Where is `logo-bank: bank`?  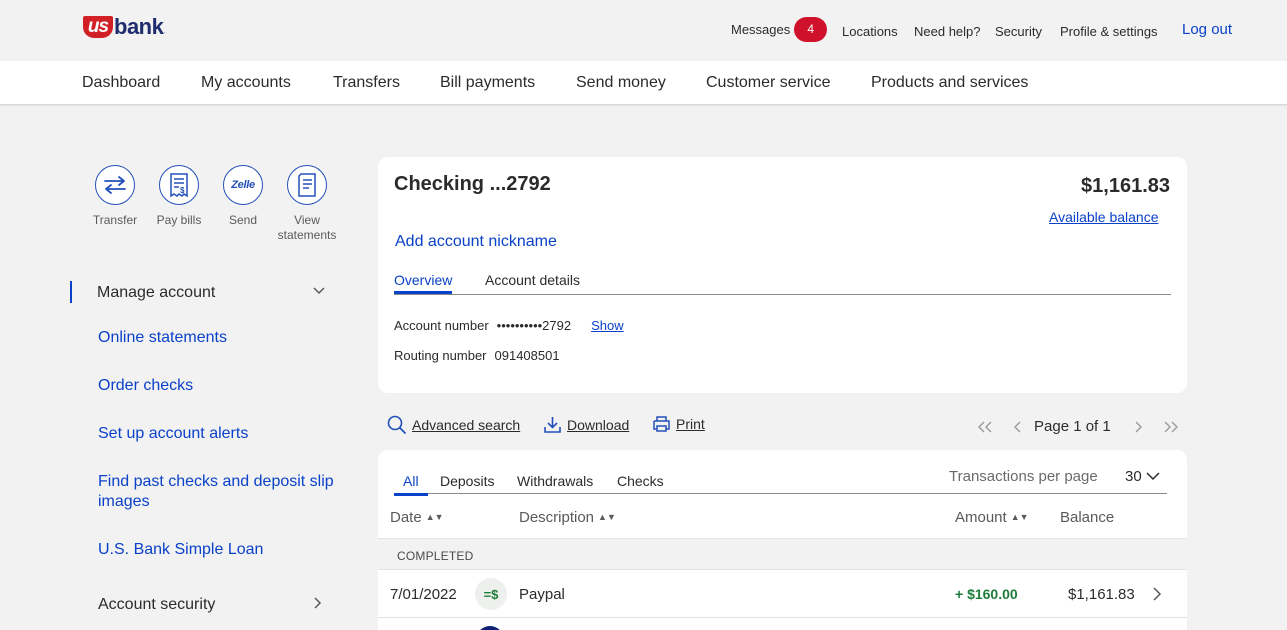 logo-bank: bank is located at coordinates (139, 26).